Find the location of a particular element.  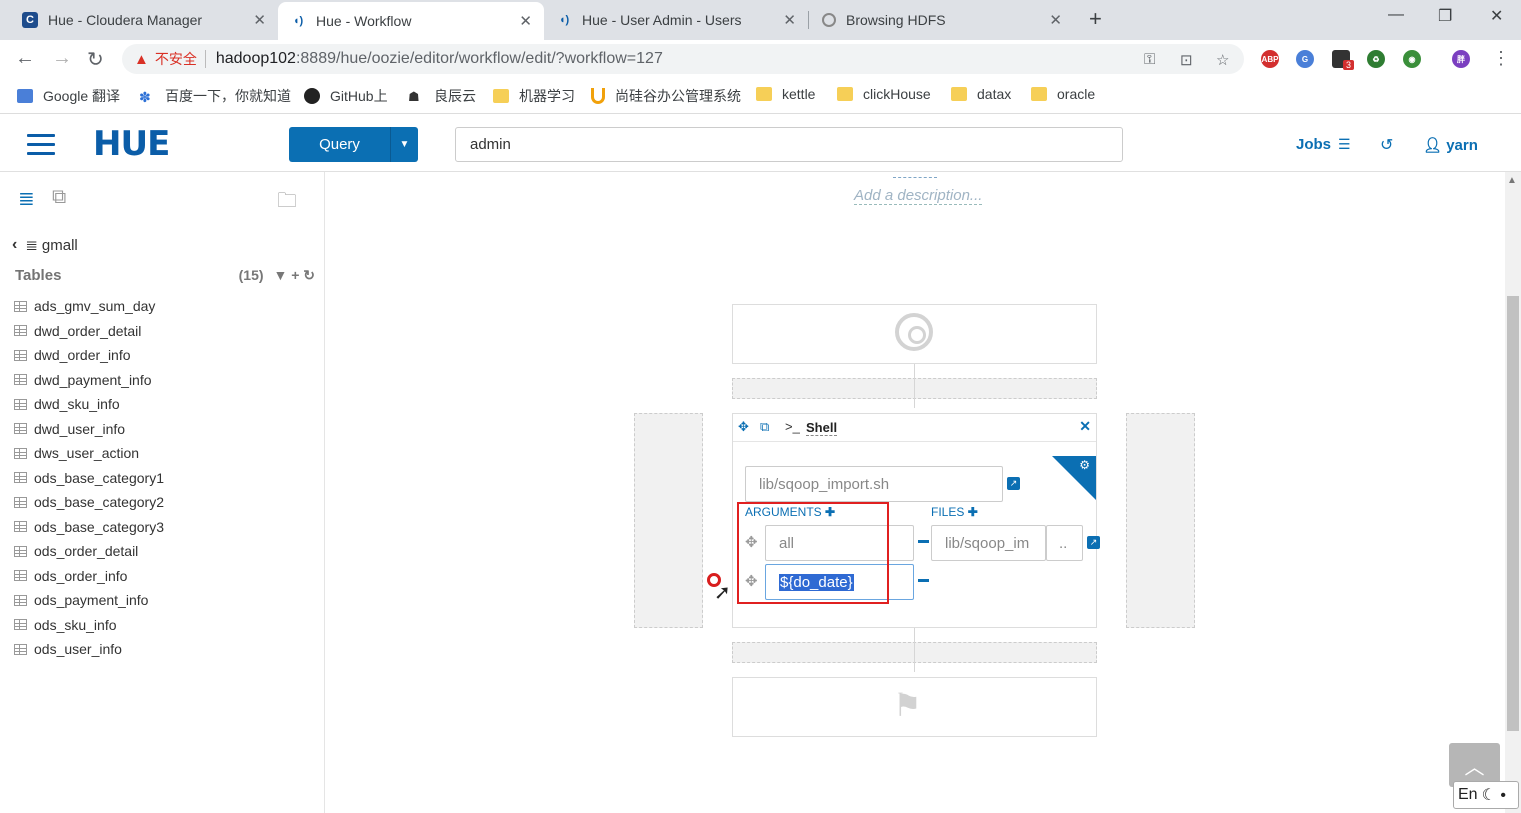

minimize-icon: — is located at coordinates (1396, 15).